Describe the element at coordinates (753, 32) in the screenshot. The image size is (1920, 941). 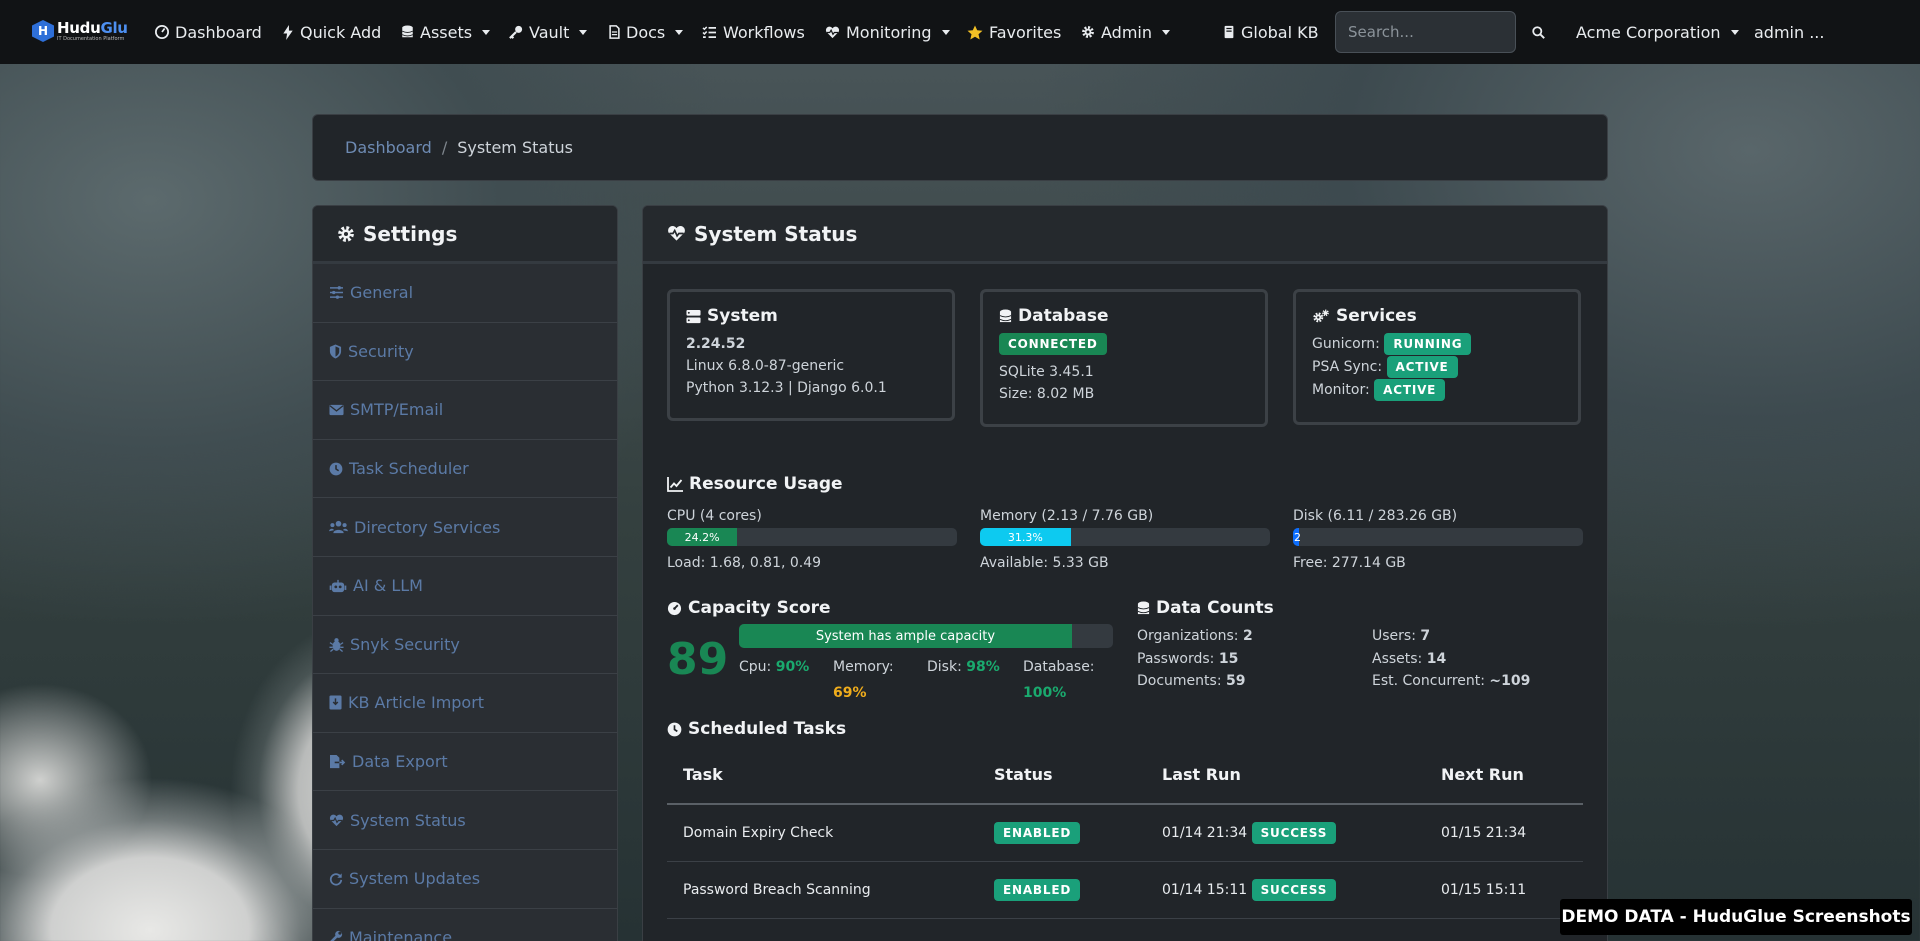
I see `nav-workflows: Workflows` at that location.